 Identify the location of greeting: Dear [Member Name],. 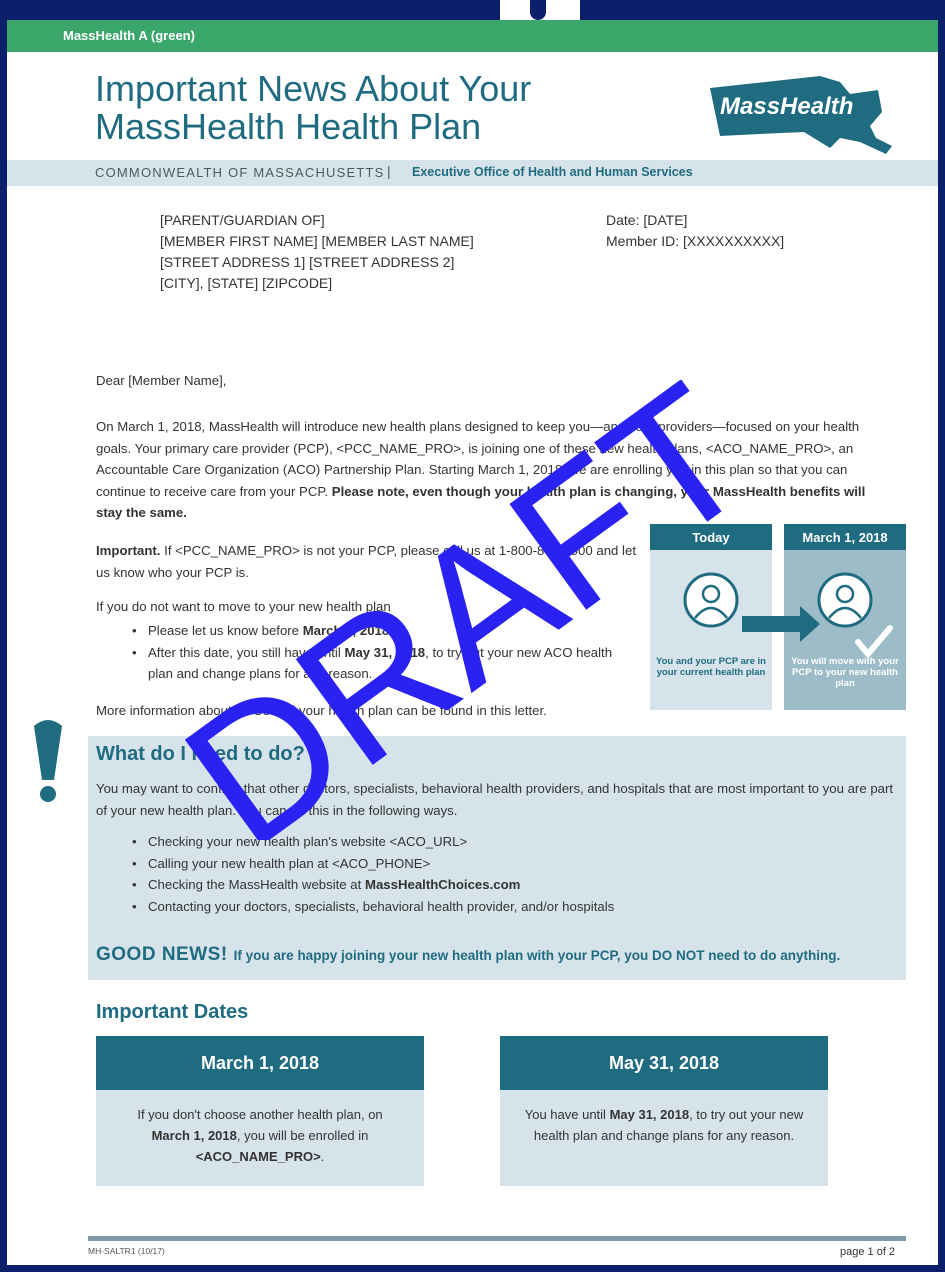
(161, 380).